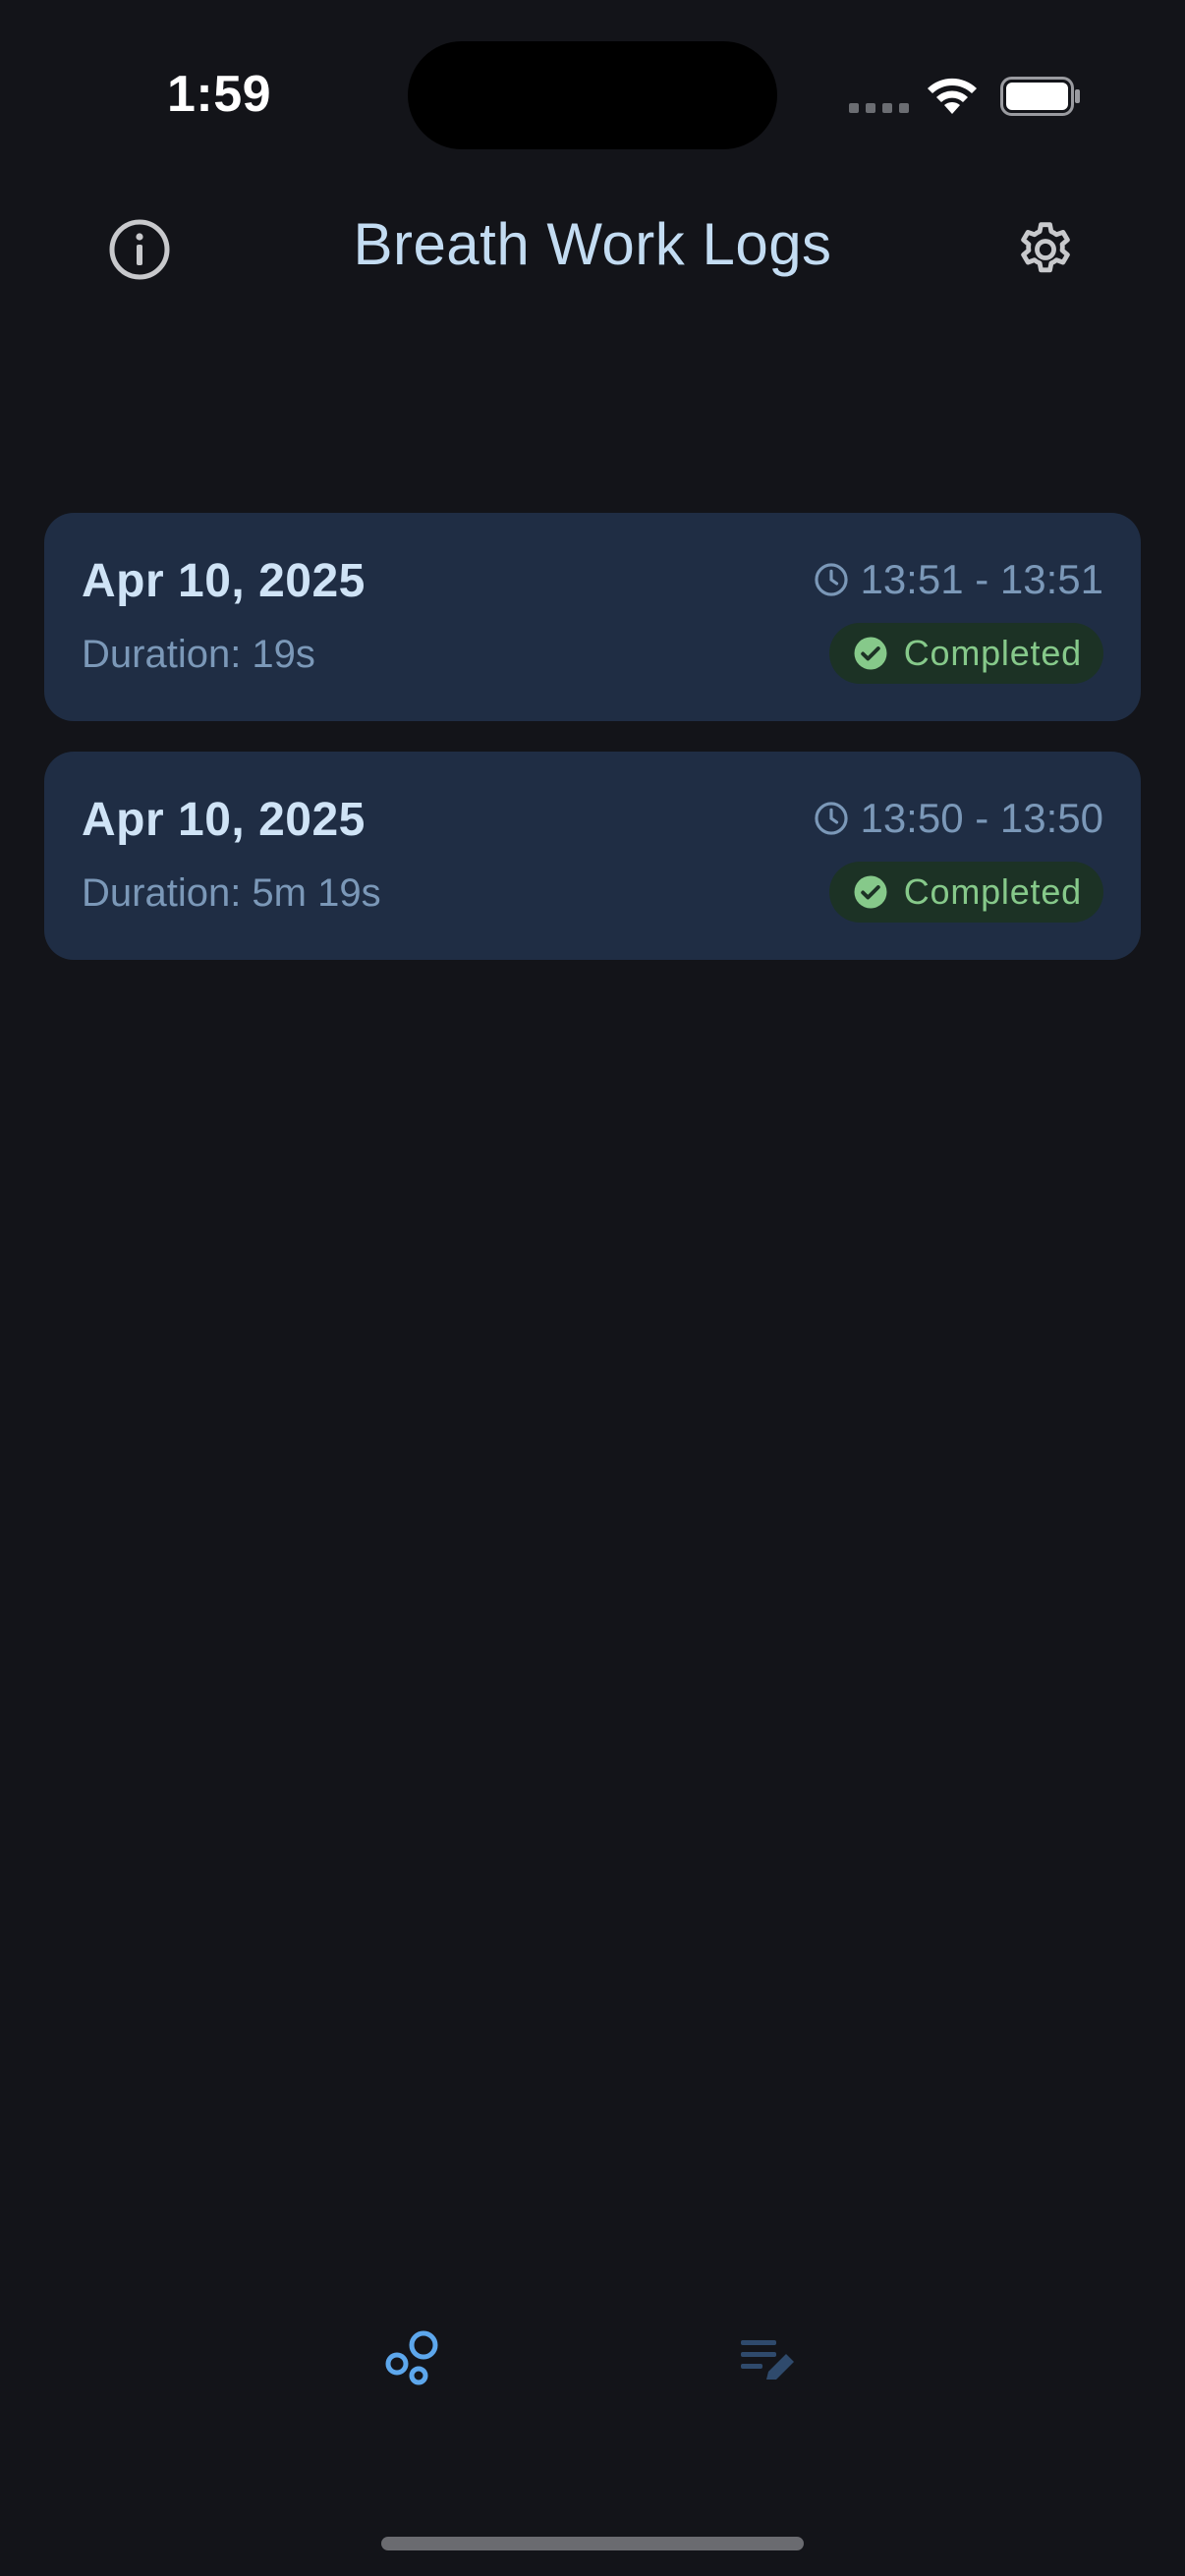  I want to click on log-time-range: 13:50 - 13:50, so click(958, 818).